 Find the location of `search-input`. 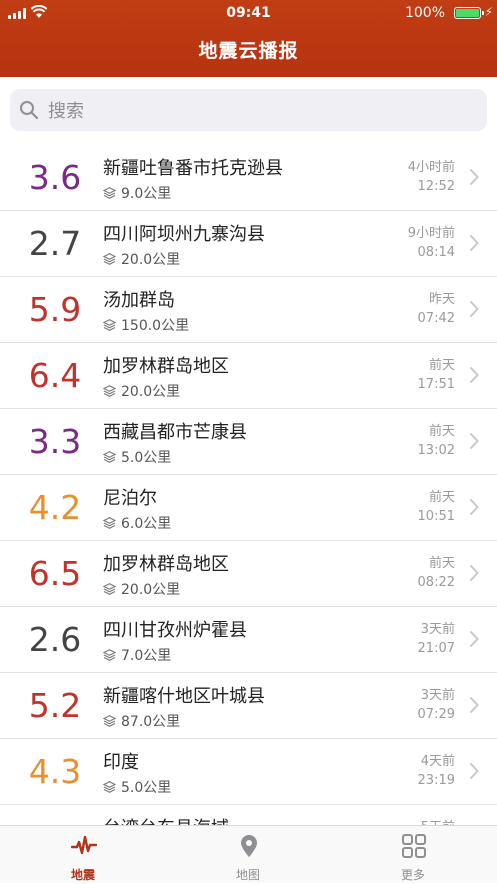

search-input is located at coordinates (258, 111).